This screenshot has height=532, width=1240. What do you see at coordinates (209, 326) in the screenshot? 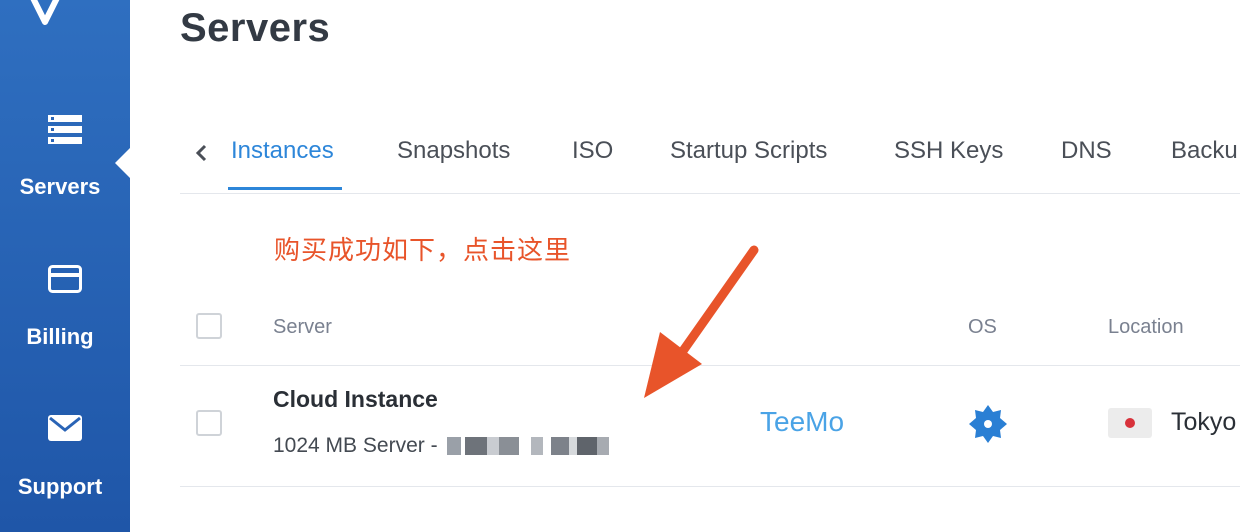
I see `select-all-checkbox` at bounding box center [209, 326].